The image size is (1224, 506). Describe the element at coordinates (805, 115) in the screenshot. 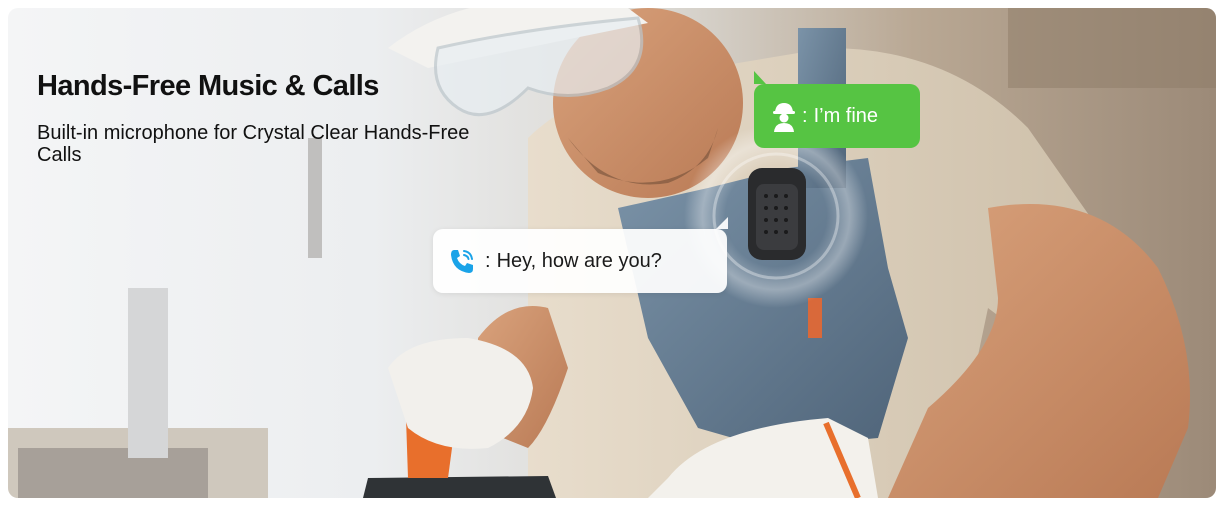

I see `reply-prefix: :` at that location.